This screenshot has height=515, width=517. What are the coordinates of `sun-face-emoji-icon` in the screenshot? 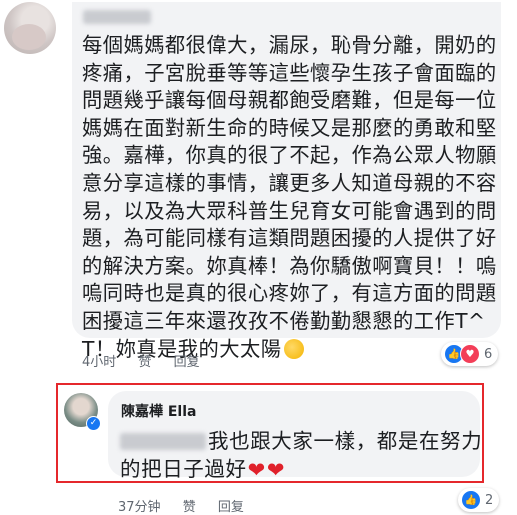 It's located at (294, 348).